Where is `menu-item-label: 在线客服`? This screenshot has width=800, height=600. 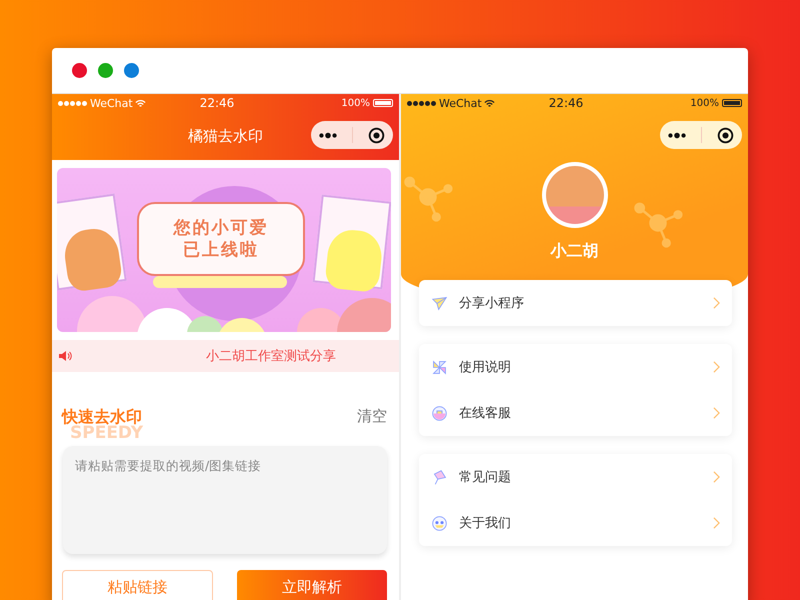
menu-item-label: 在线客服 is located at coordinates (485, 413).